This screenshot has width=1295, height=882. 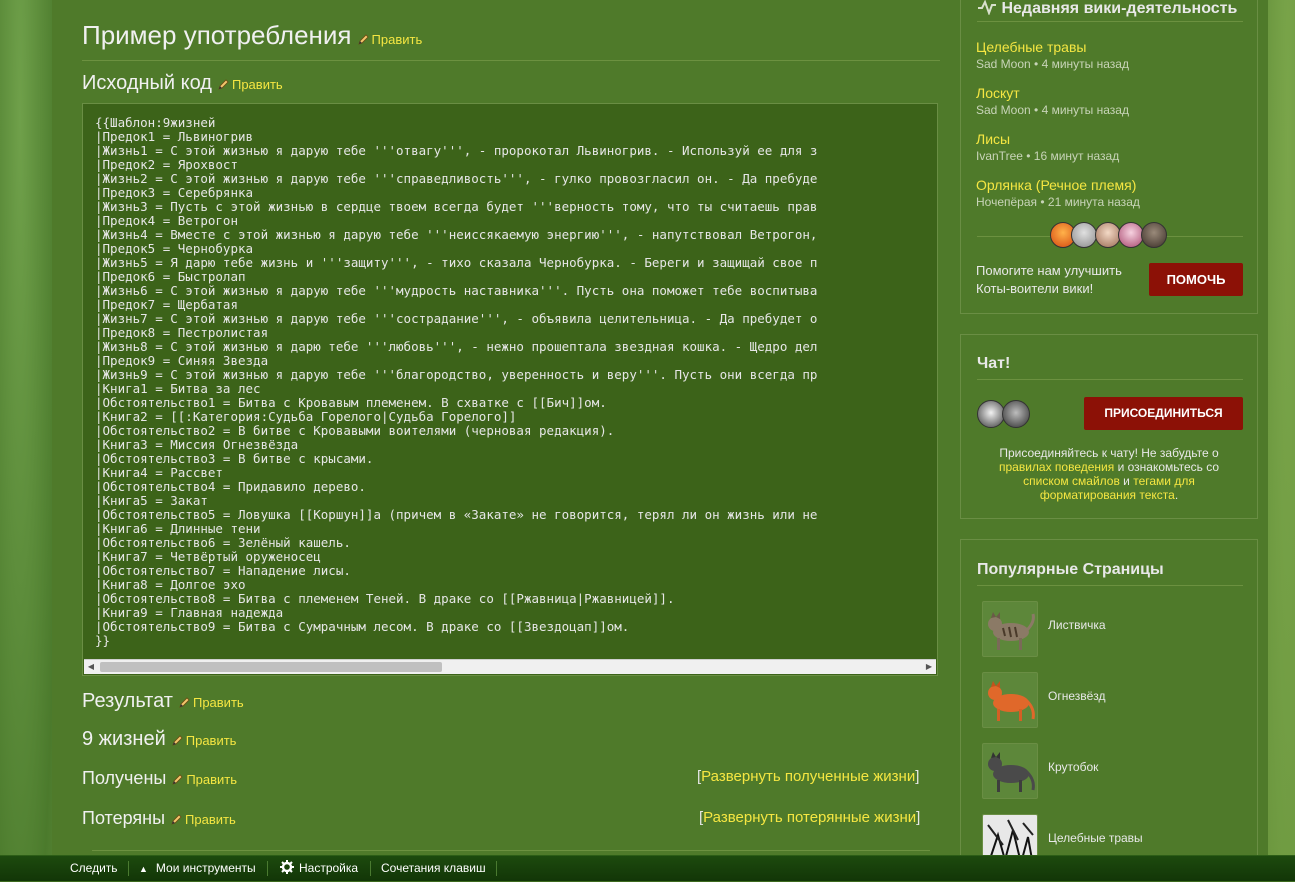 What do you see at coordinates (26, 440) in the screenshot?
I see `forest-background-left` at bounding box center [26, 440].